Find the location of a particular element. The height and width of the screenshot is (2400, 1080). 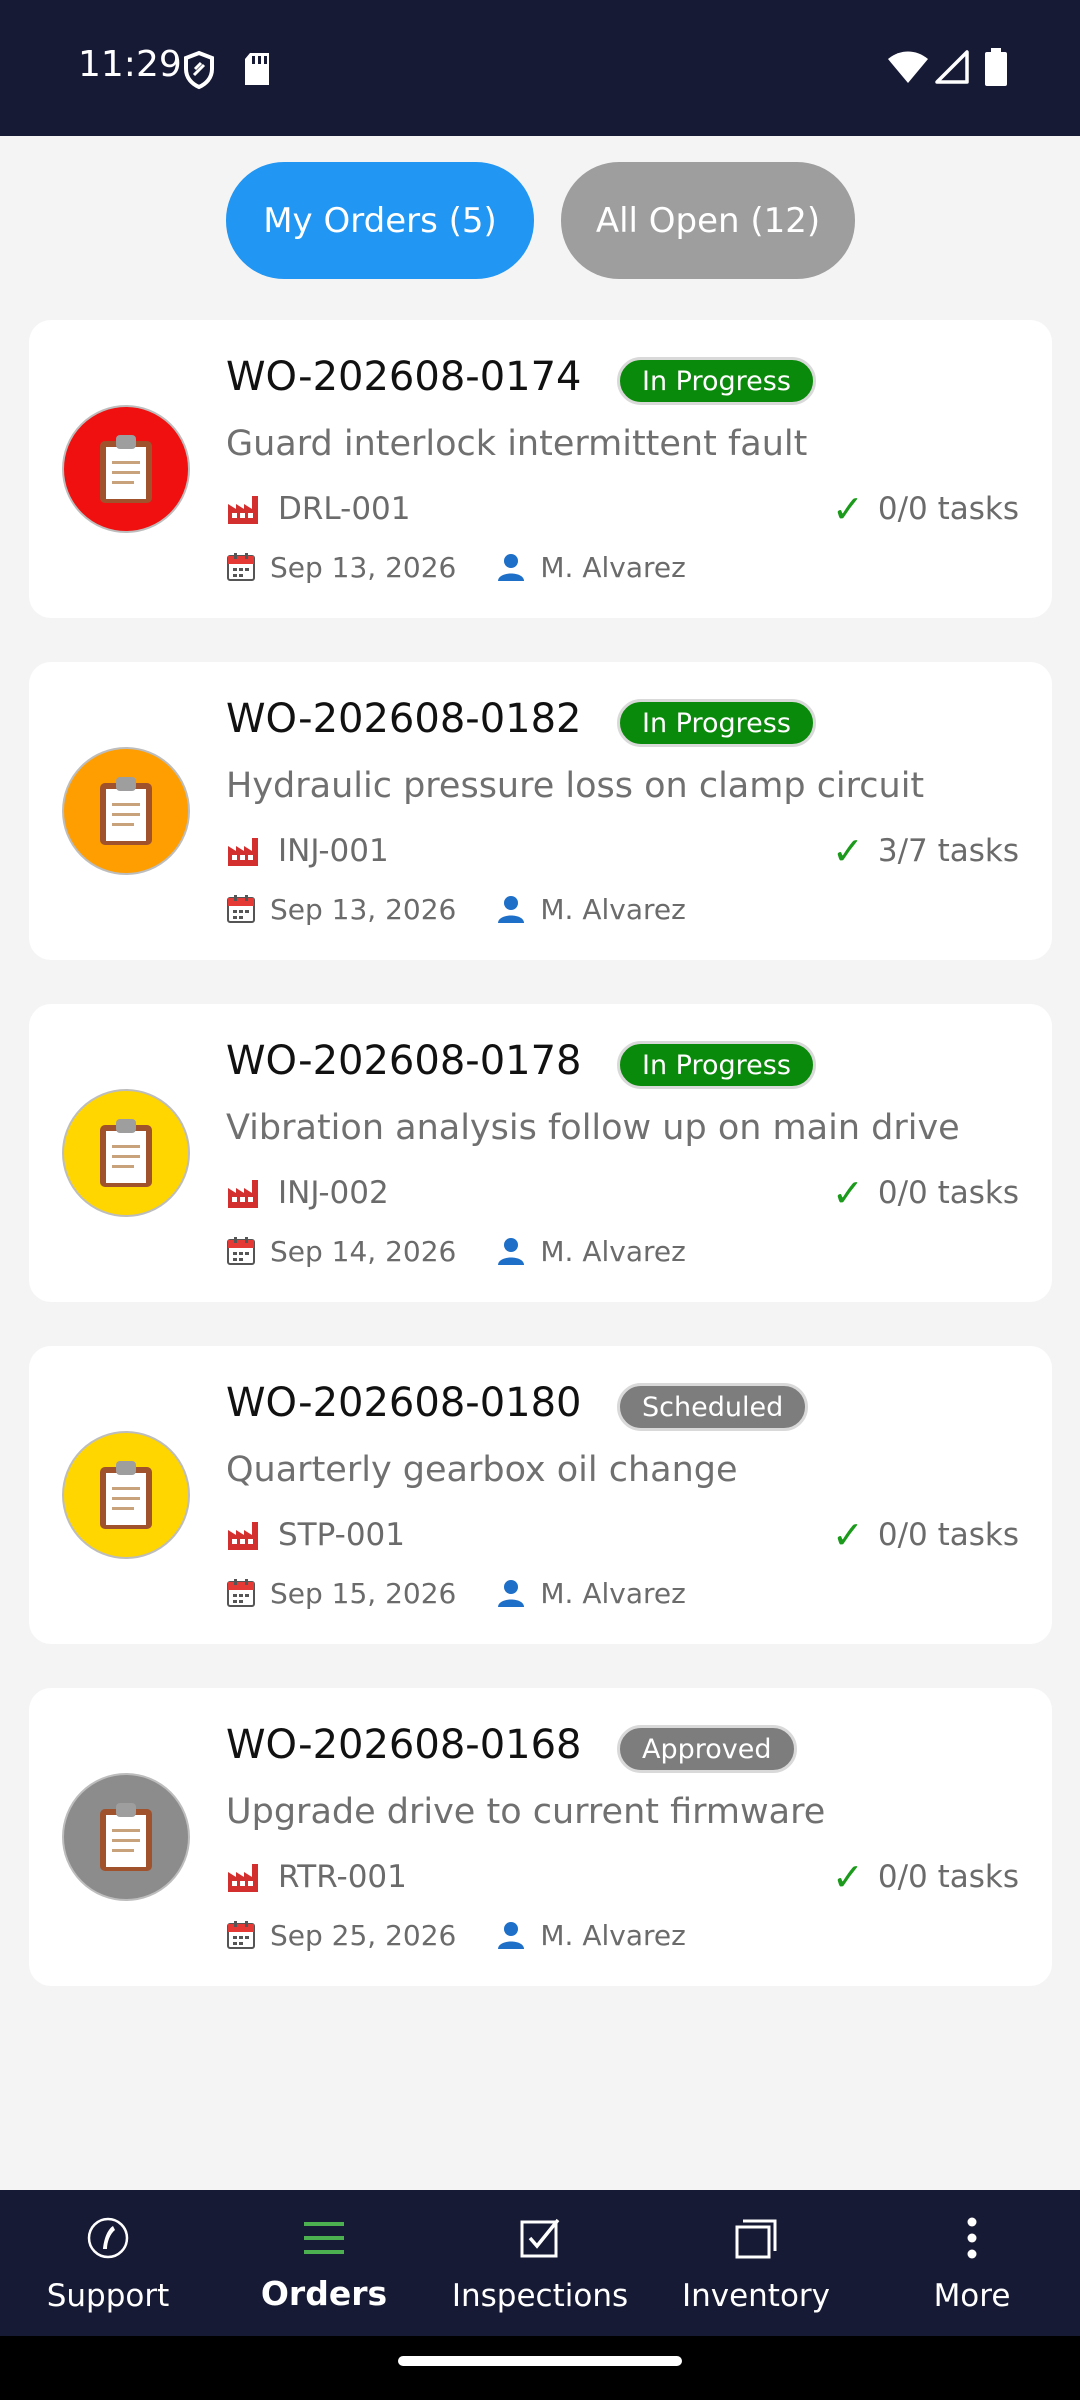

work-order-number: WO-202608-0174 is located at coordinates (404, 377).